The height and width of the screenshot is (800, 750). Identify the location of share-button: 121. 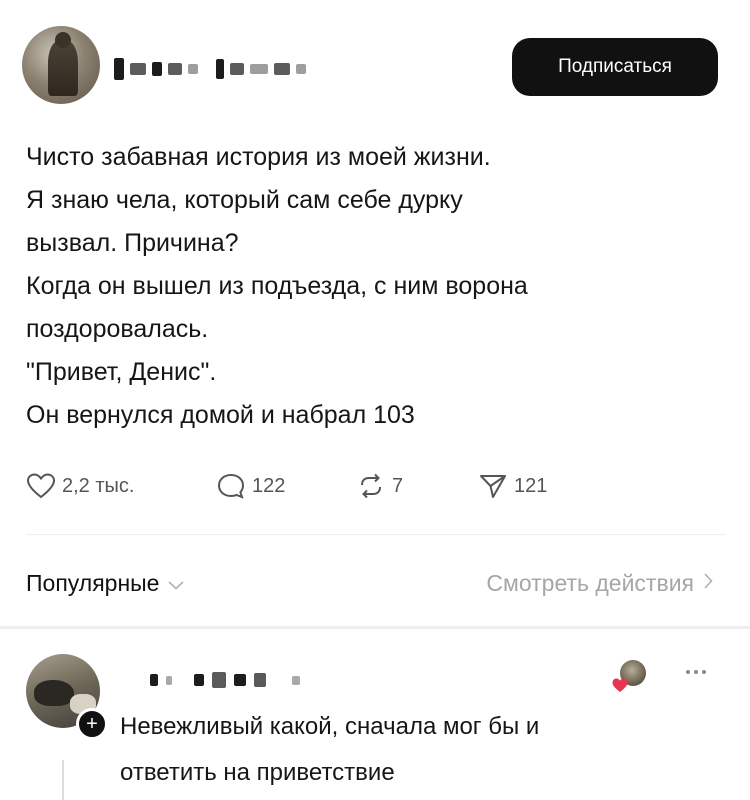
(512, 486).